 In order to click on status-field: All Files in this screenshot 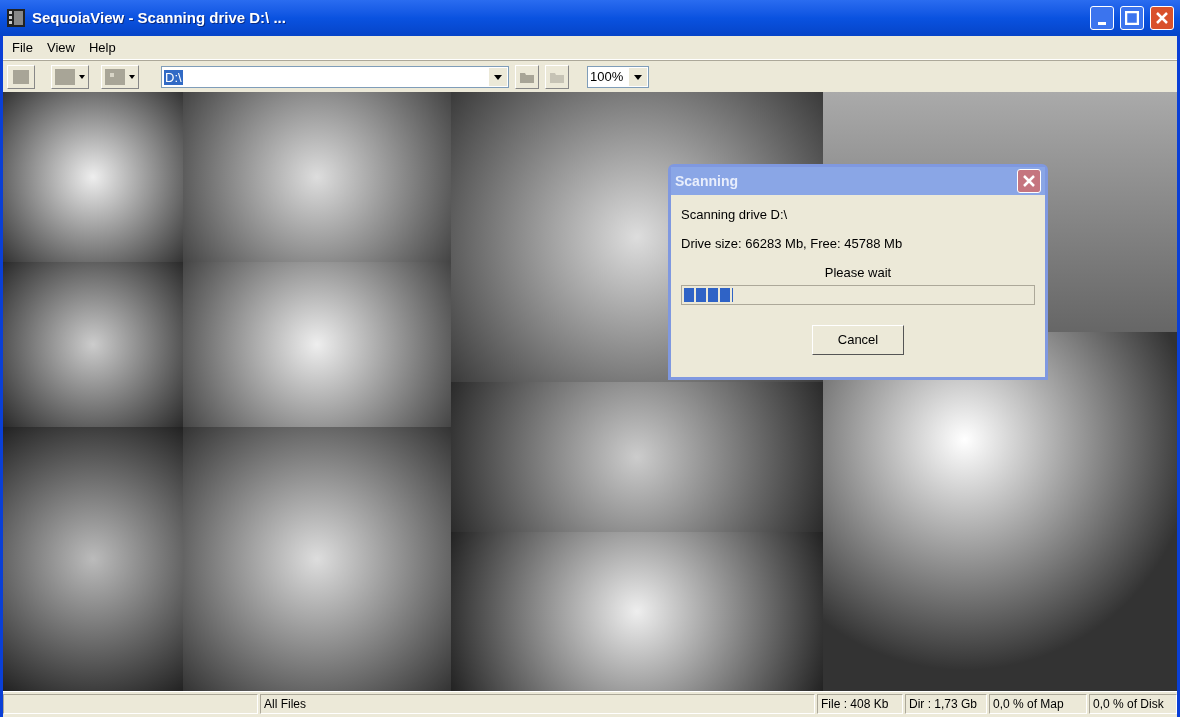, I will do `click(537, 703)`.